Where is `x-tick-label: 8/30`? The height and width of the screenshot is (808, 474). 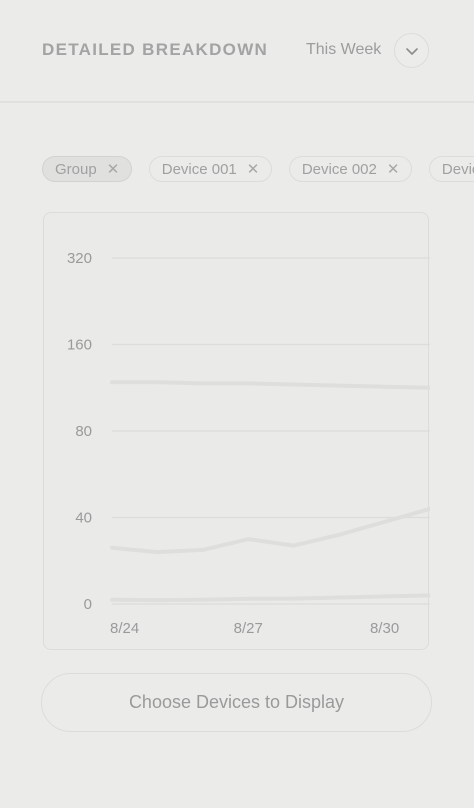
x-tick-label: 8/30 is located at coordinates (384, 628).